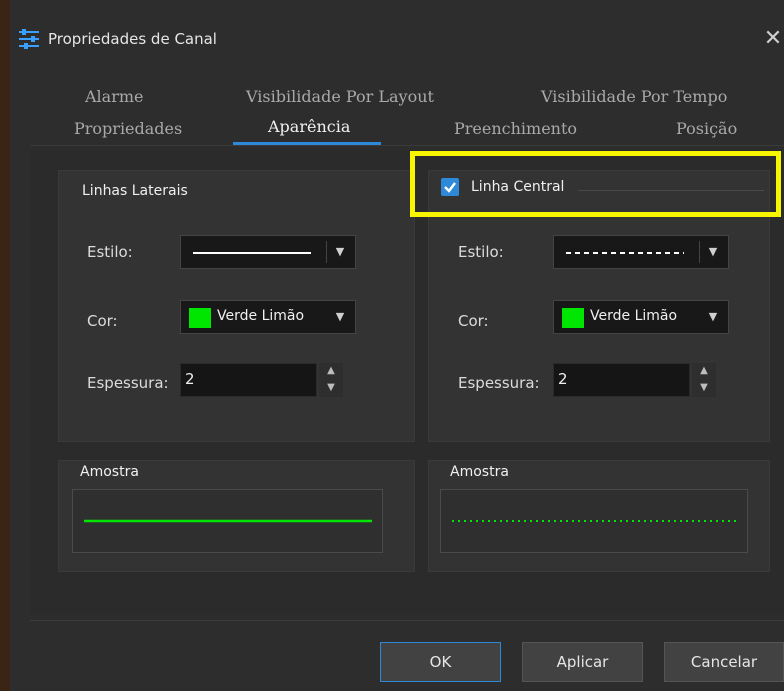  I want to click on central-style-combo: ▼, so click(641, 252).